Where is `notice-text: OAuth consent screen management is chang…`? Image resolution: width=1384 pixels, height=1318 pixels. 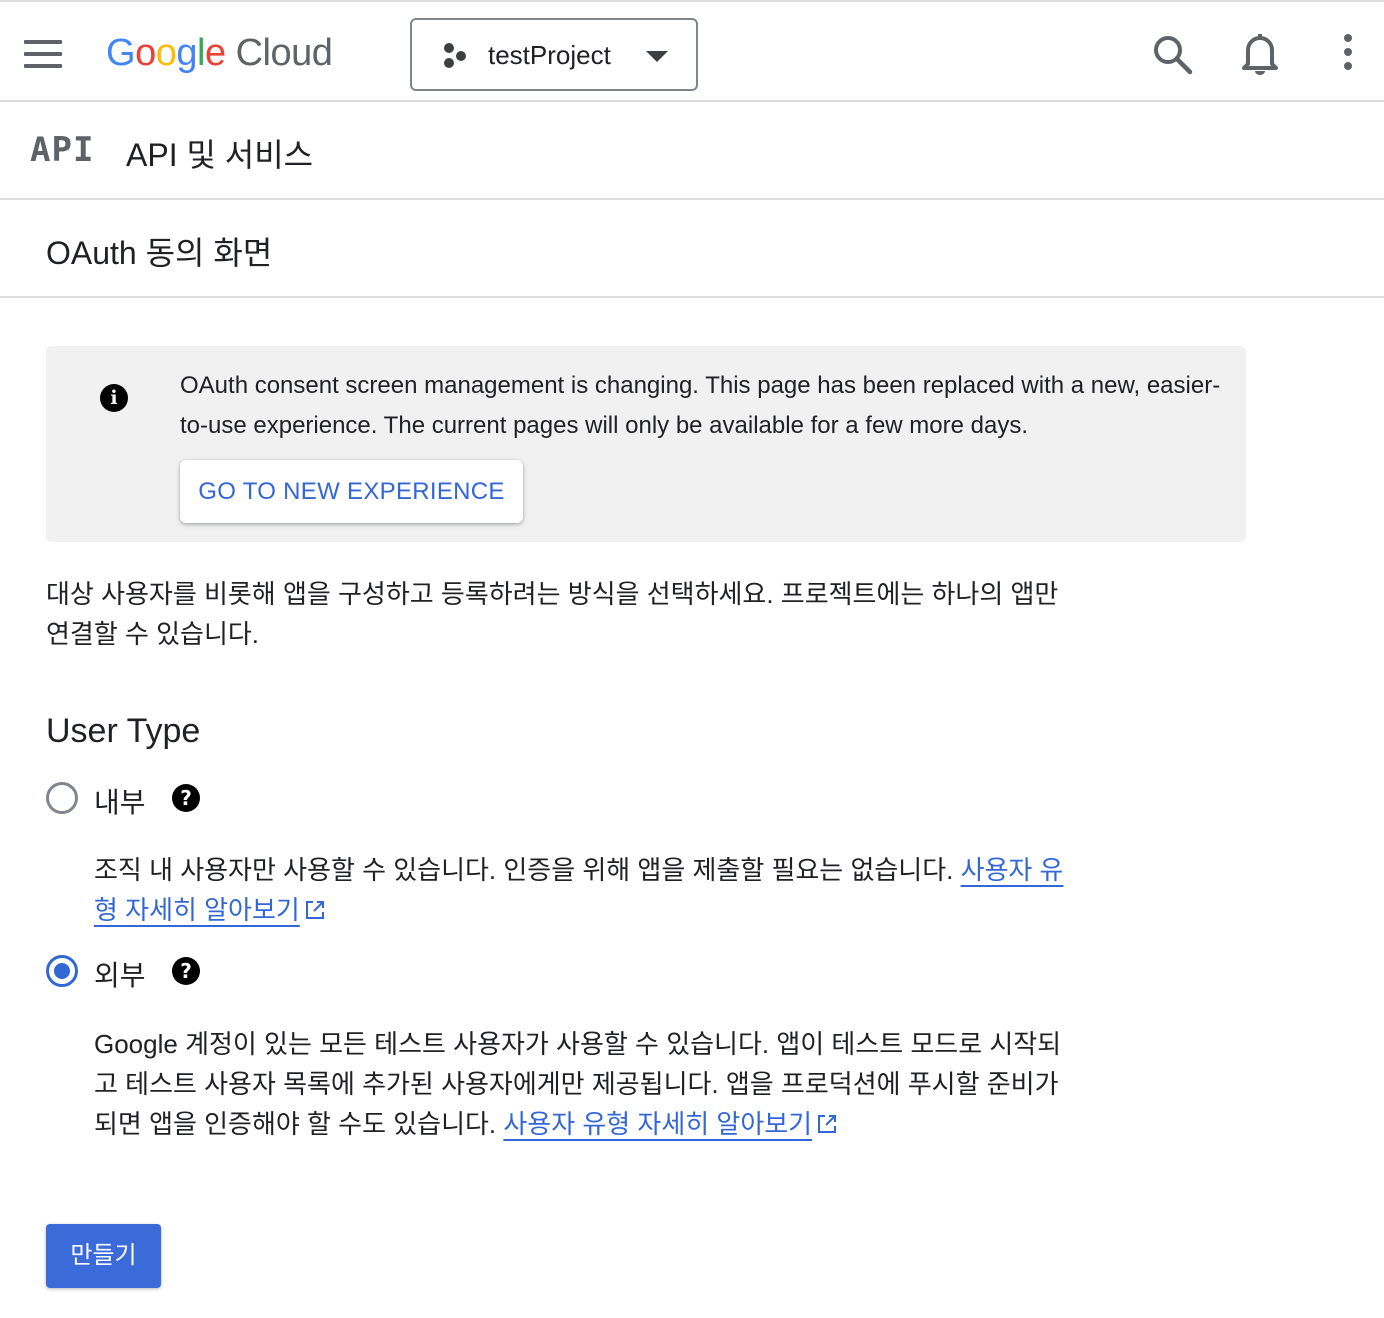 notice-text: OAuth consent screen management is chang… is located at coordinates (700, 405).